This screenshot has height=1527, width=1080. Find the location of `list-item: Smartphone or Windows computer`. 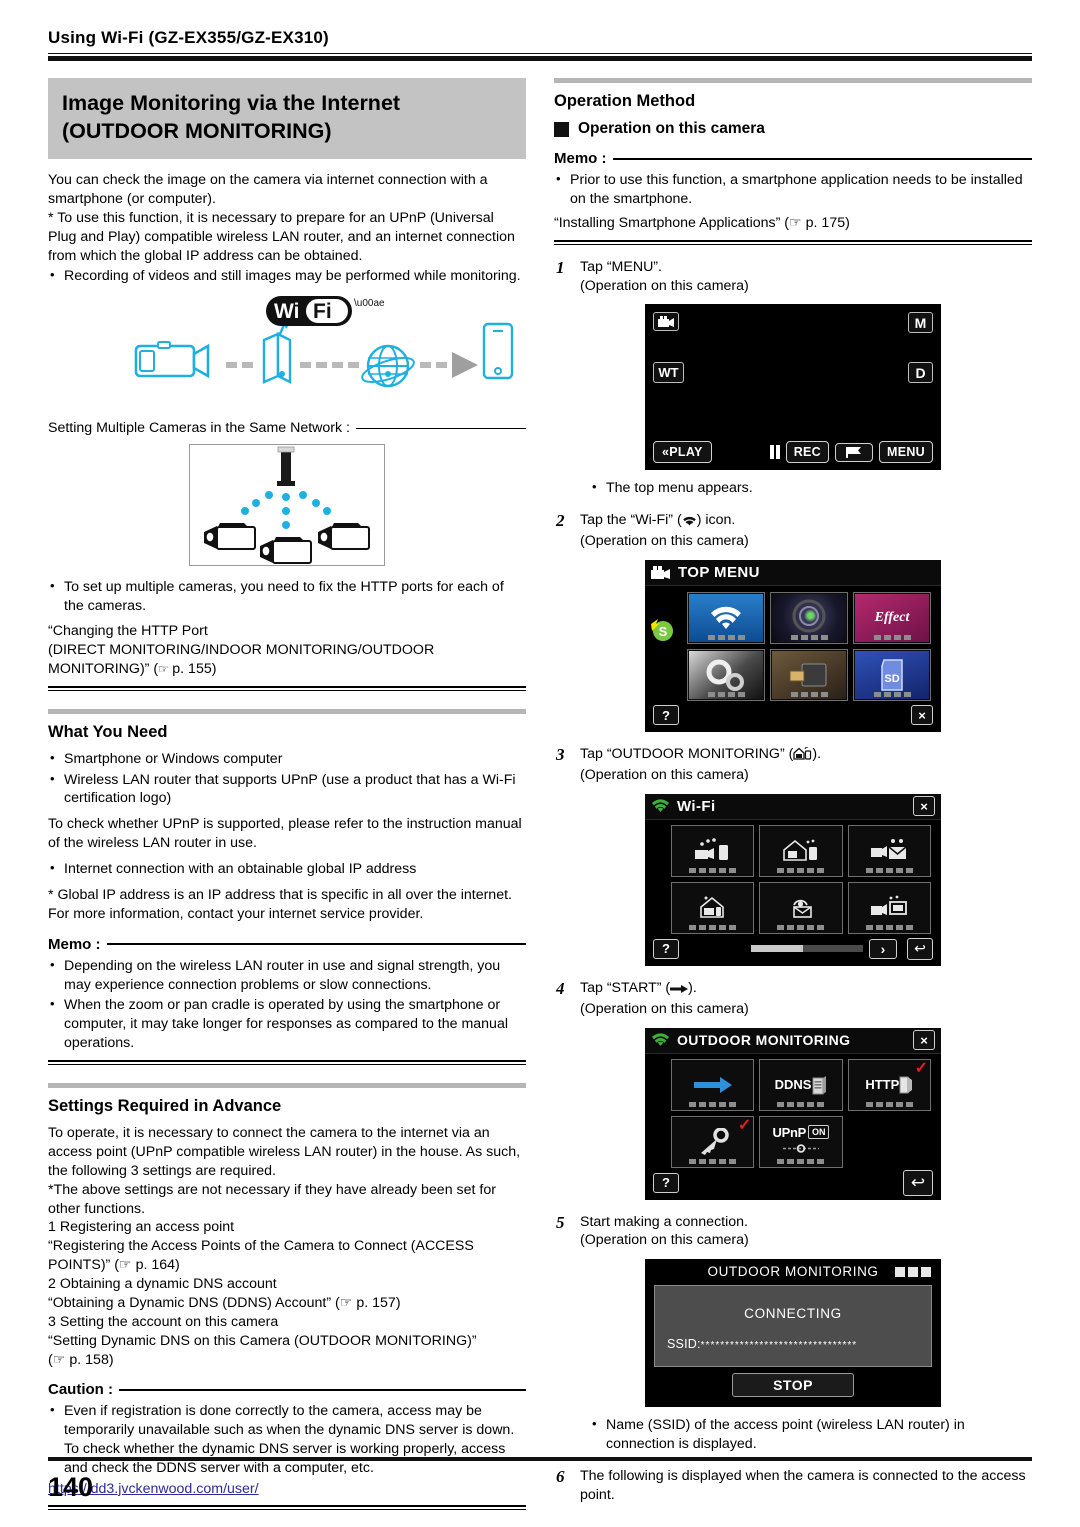

list-item: Smartphone or Windows computer is located at coordinates (287, 759).